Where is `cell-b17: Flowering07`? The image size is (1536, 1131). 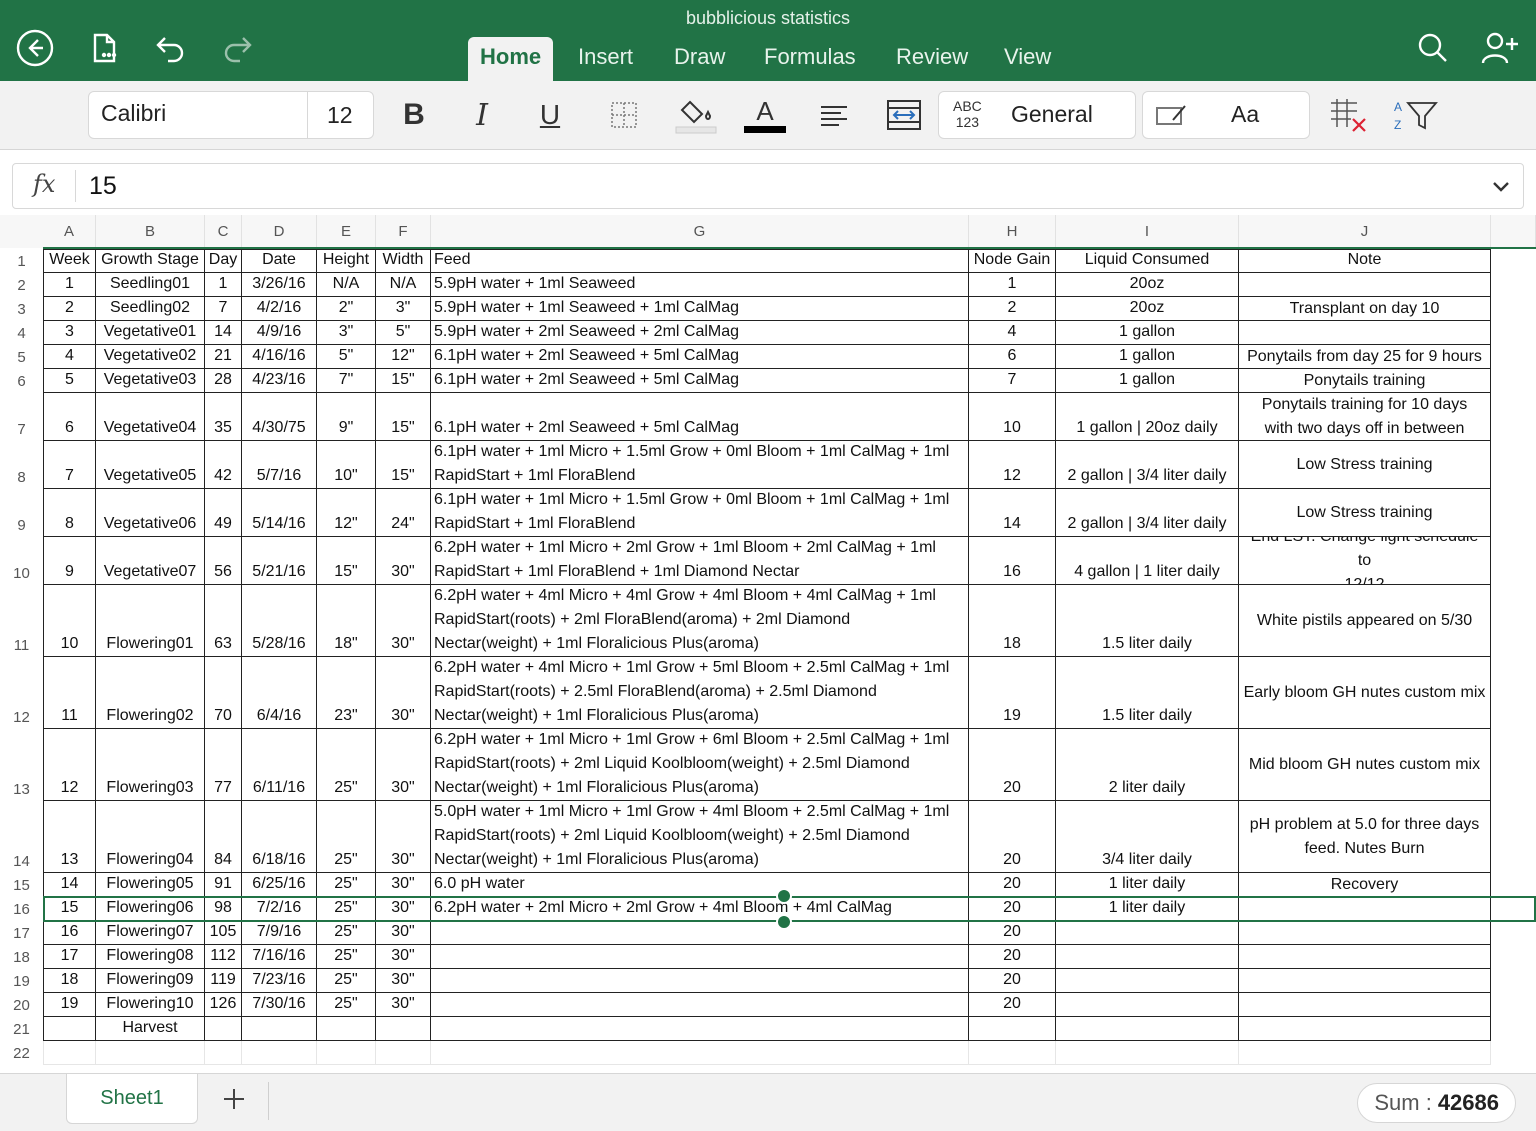 cell-b17: Flowering07 is located at coordinates (150, 933).